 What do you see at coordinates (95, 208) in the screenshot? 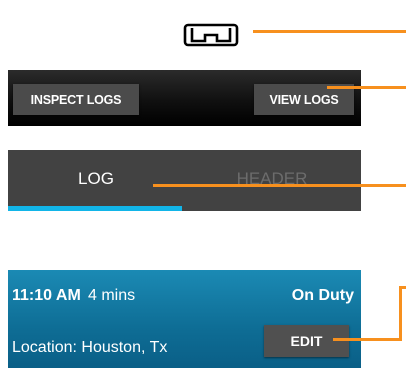
I see `selected-tab-indicator` at bounding box center [95, 208].